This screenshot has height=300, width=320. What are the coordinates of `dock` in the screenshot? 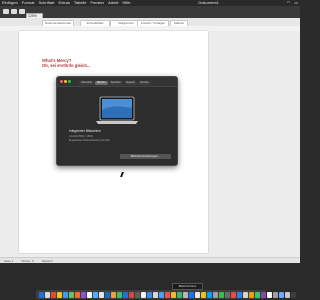 It's located at (166, 294).